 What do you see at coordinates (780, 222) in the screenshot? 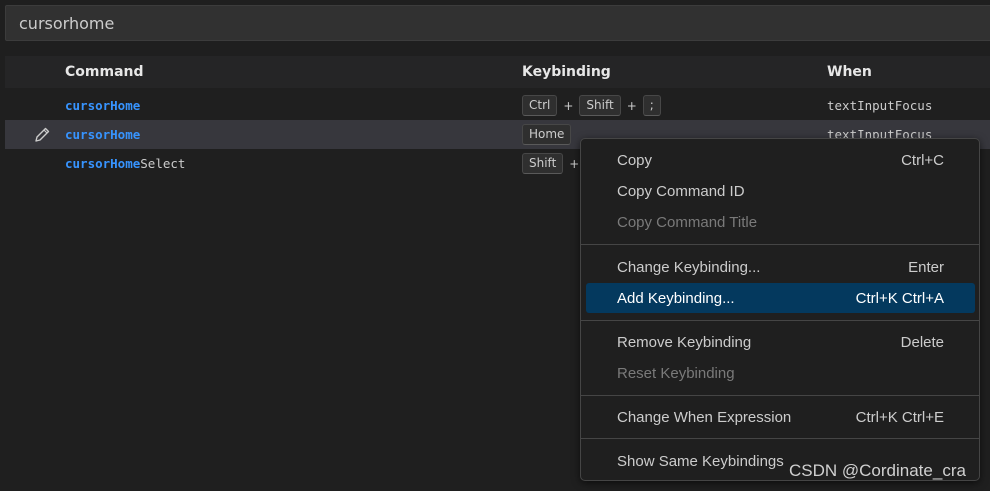
I see `menu-item-copy-command-title: Copy Command Title` at bounding box center [780, 222].